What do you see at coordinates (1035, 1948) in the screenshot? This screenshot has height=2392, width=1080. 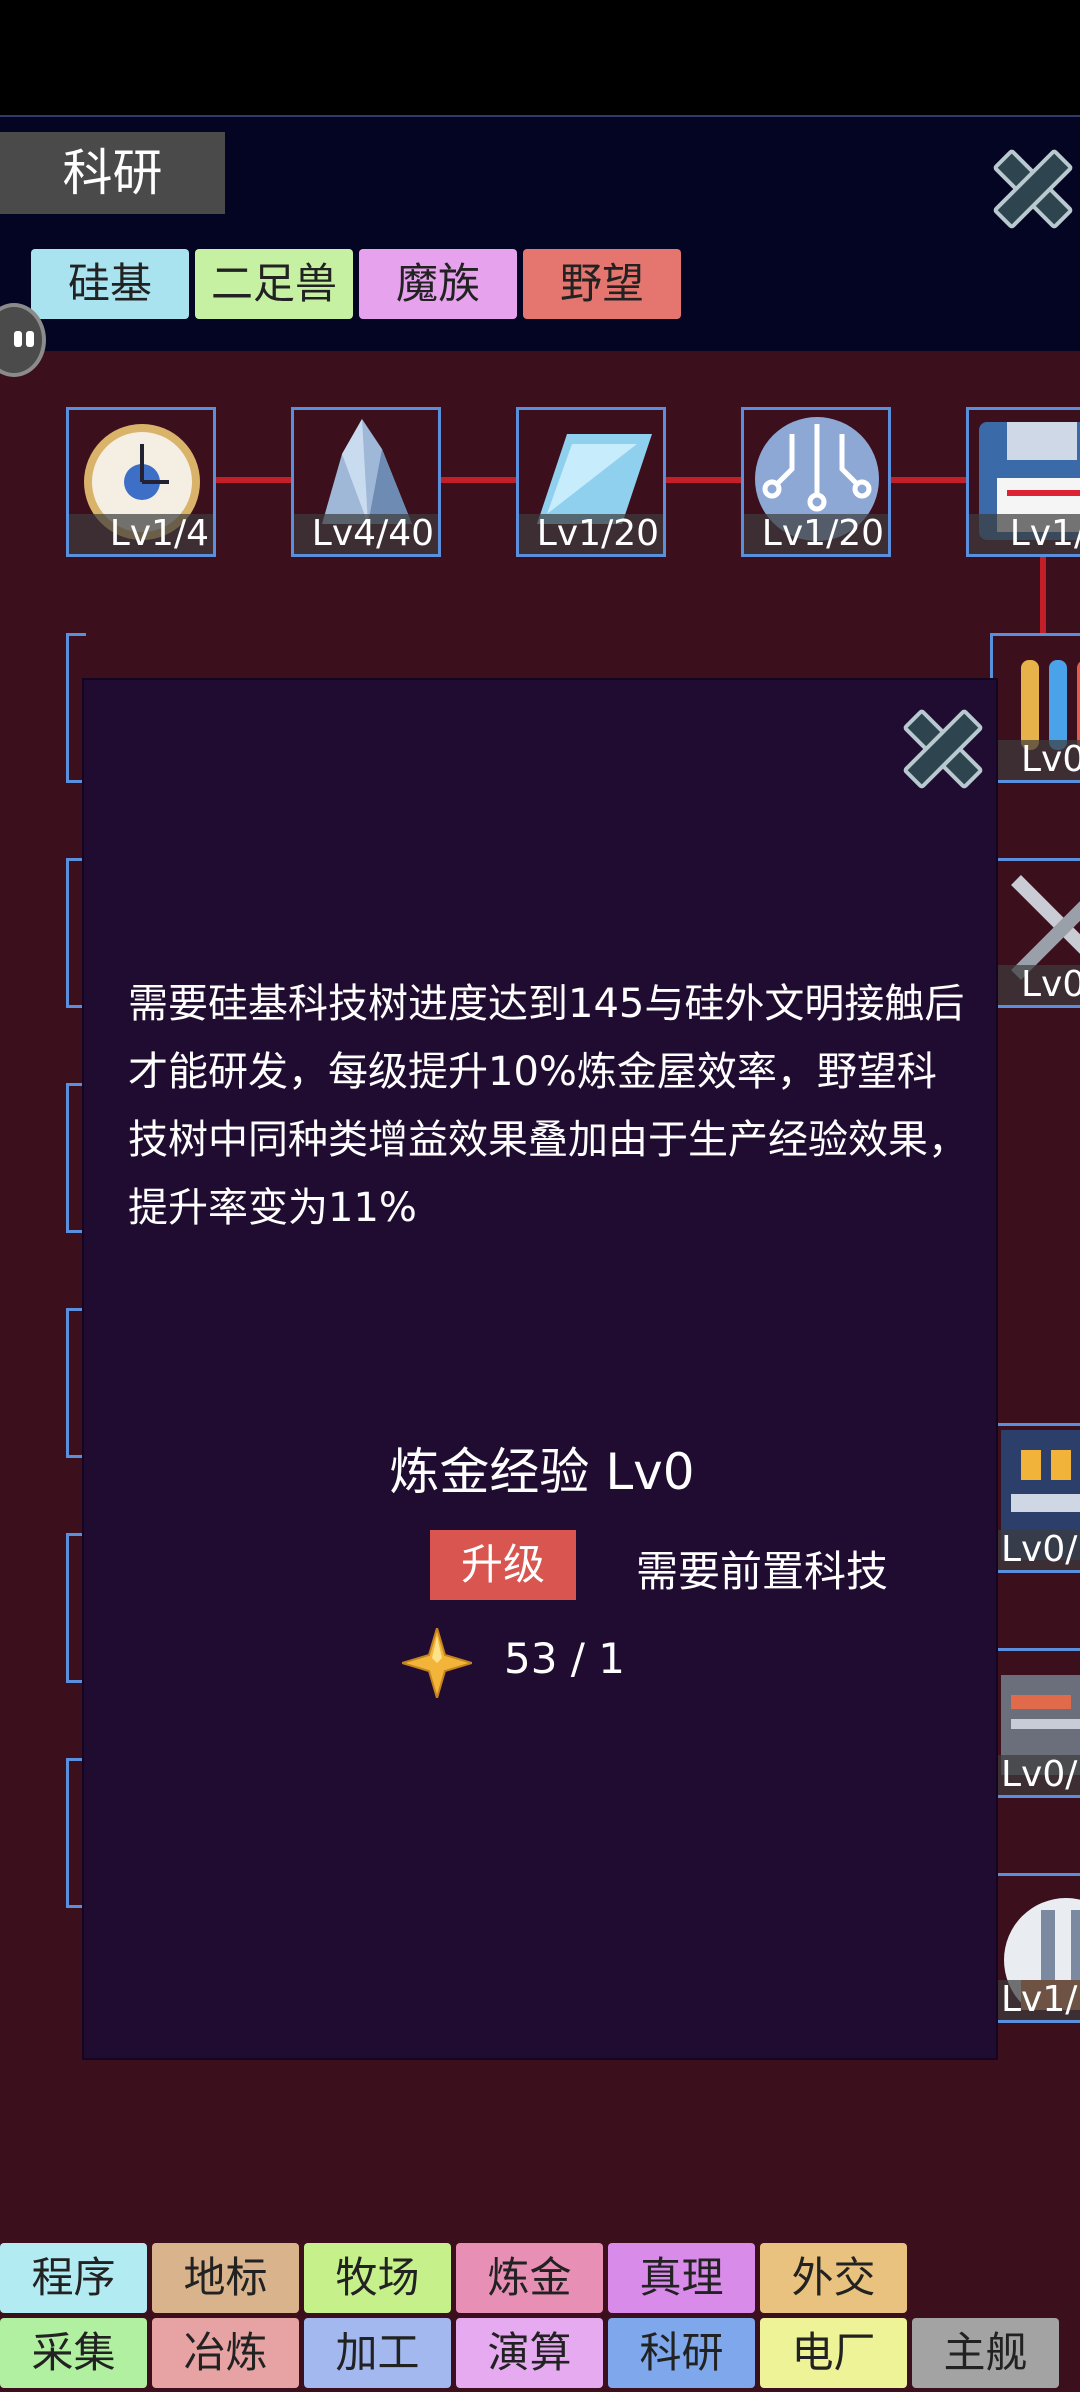 I see `tech-node-dome: Lv1/` at bounding box center [1035, 1948].